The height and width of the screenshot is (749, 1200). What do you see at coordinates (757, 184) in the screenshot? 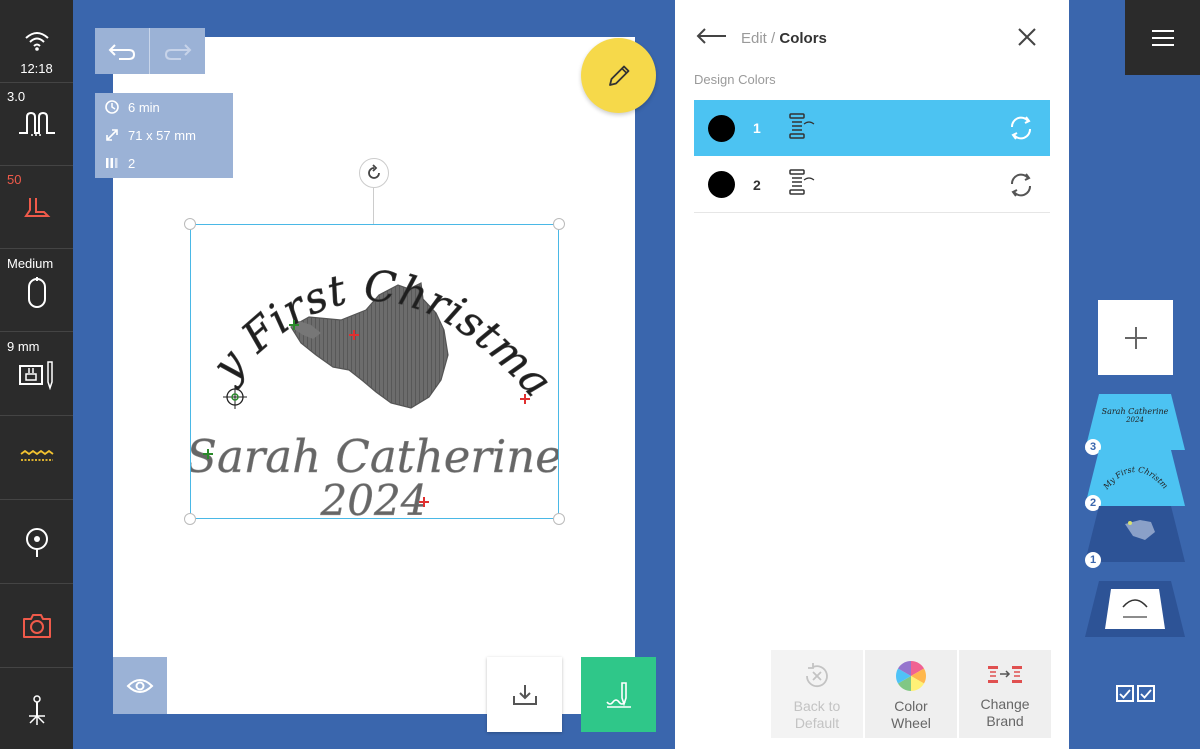
I see `color-number: 2` at bounding box center [757, 184].